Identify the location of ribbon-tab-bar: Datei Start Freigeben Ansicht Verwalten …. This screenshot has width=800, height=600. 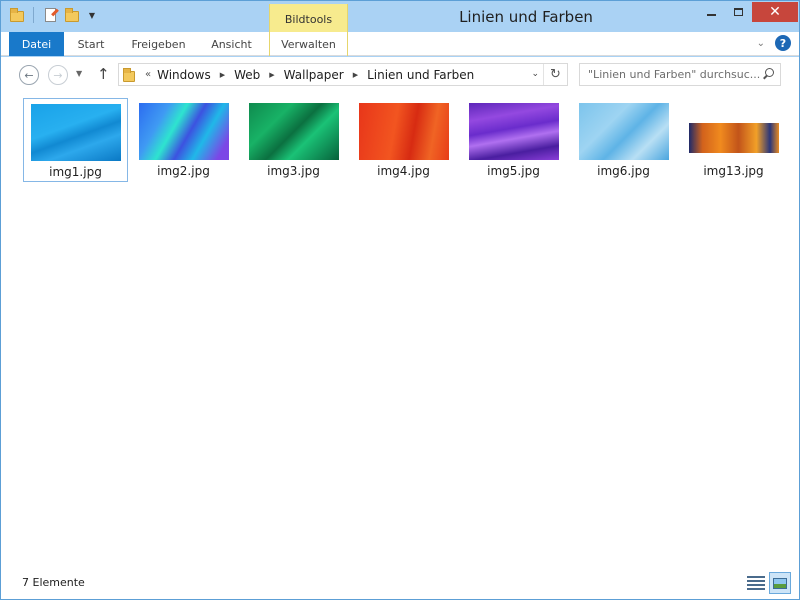
(400, 44).